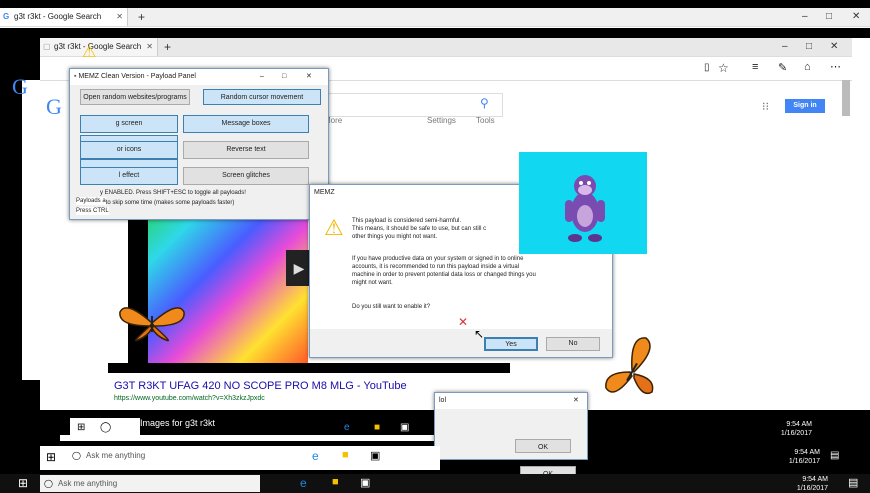  Describe the element at coordinates (785, 47) in the screenshot. I see `minimize-button-2: –` at that location.